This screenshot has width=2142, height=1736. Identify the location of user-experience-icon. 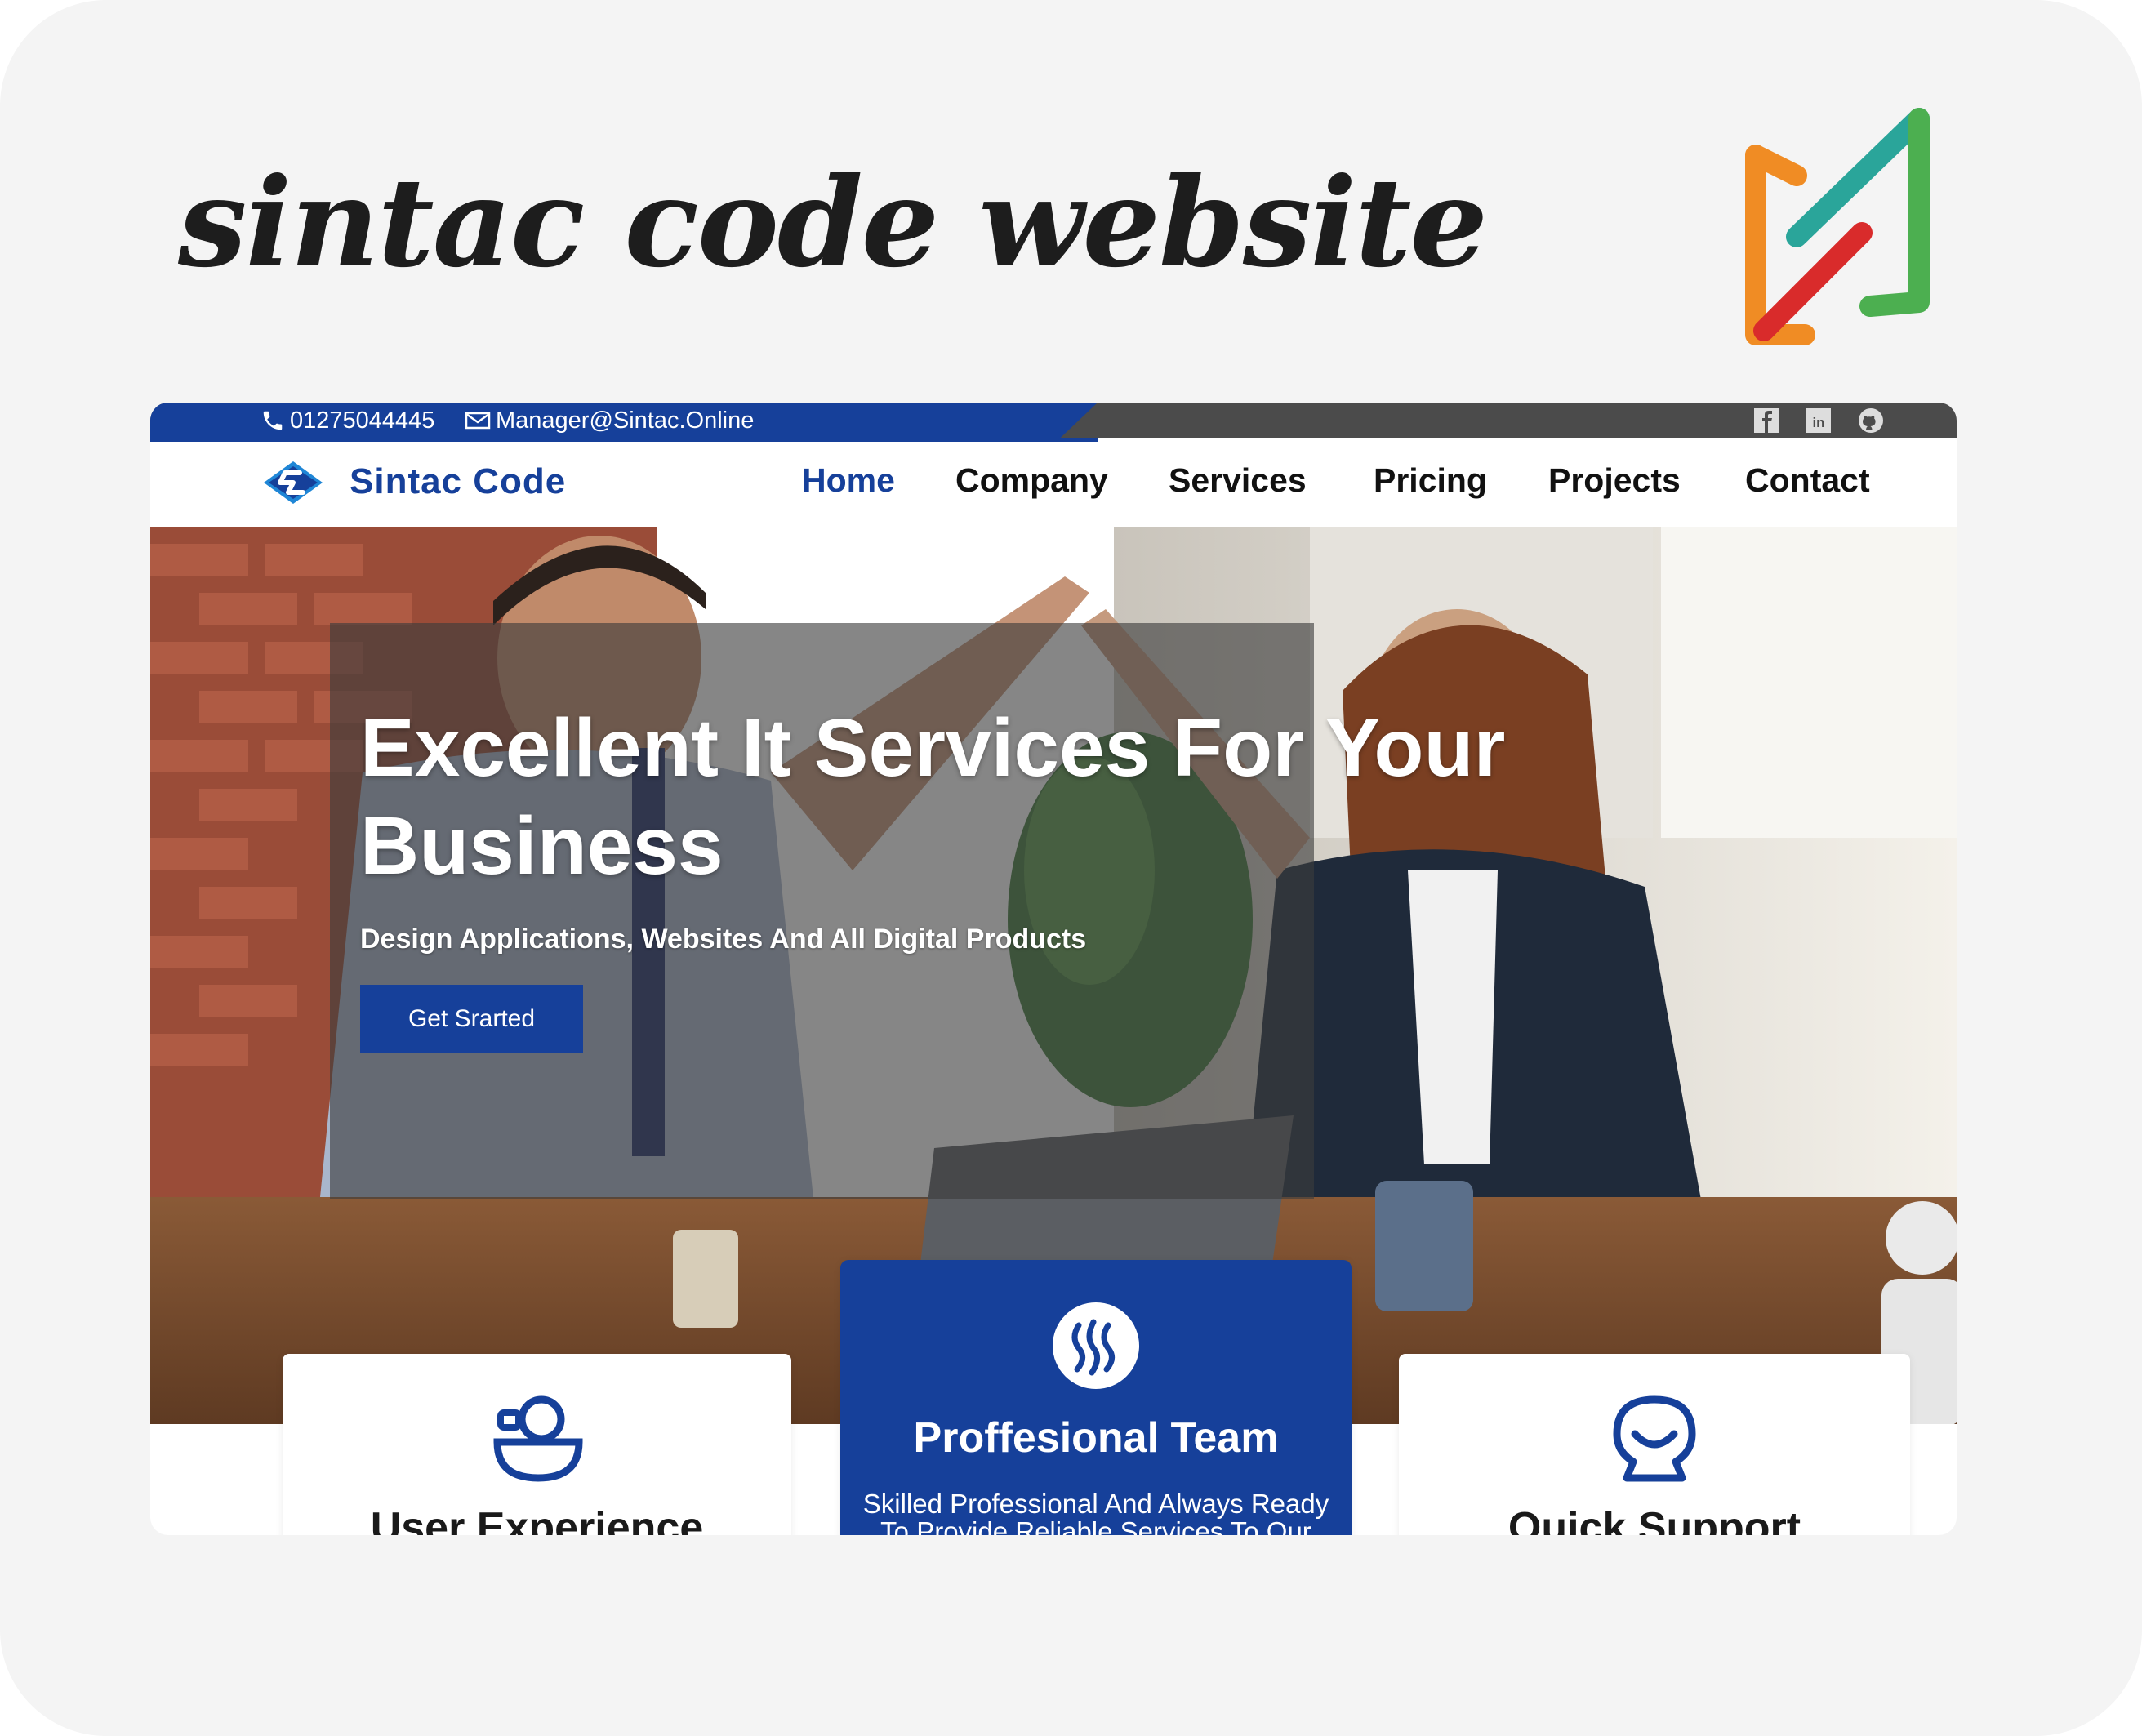
(538, 1439).